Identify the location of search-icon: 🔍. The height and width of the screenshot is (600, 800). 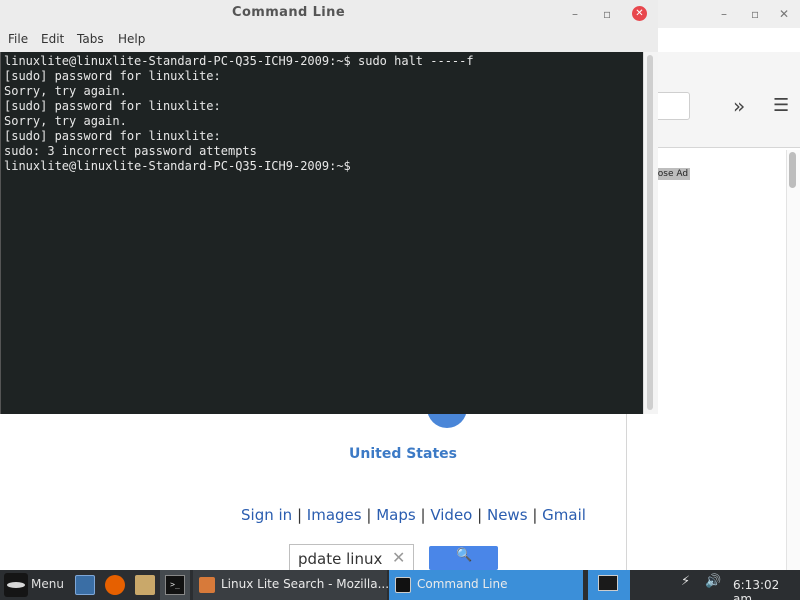
(464, 555).